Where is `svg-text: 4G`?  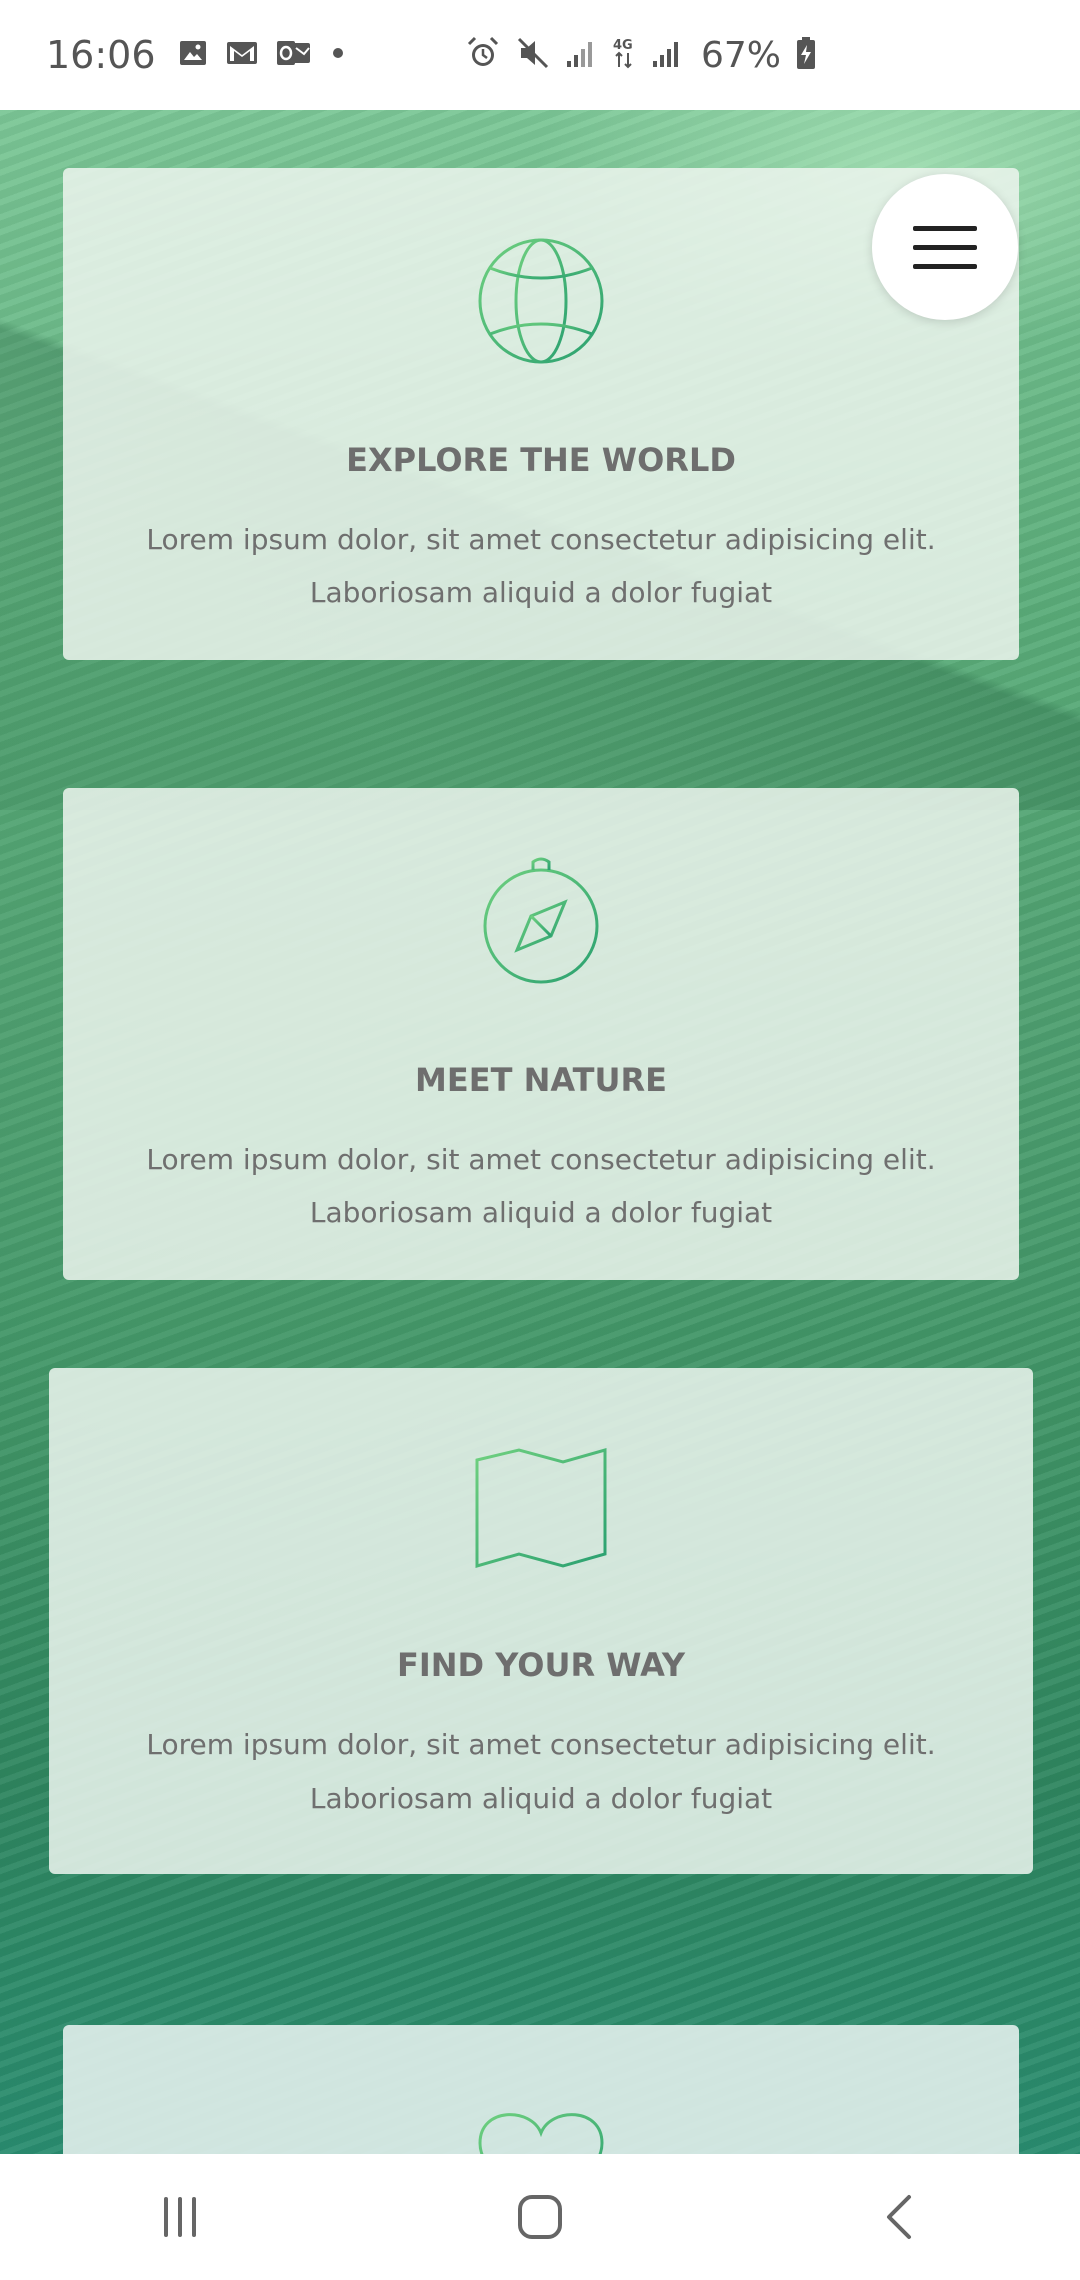
svg-text: 4G is located at coordinates (623, 45).